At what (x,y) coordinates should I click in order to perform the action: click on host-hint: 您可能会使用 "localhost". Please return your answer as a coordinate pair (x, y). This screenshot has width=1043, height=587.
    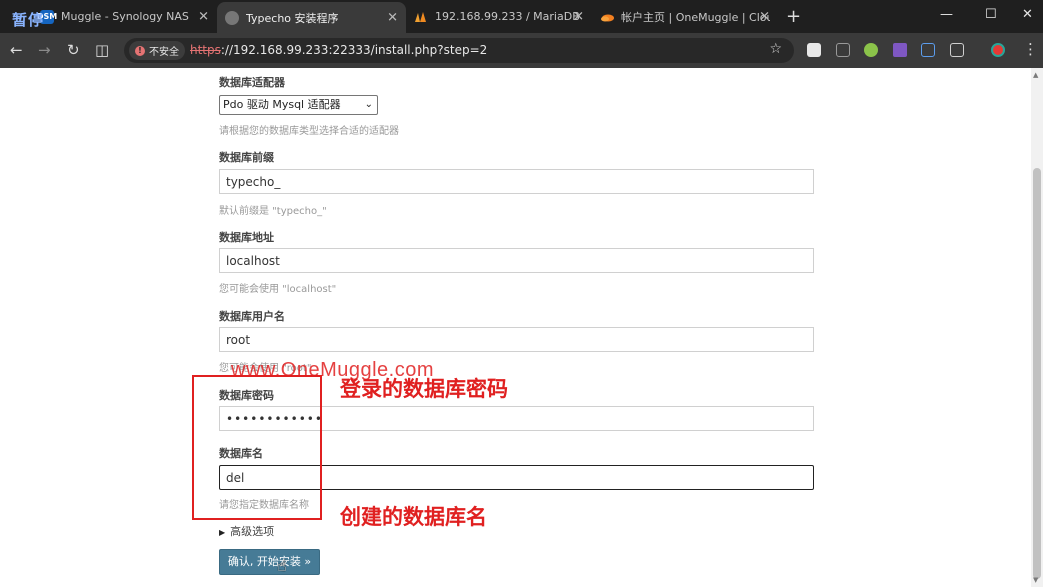
    Looking at the image, I should click on (278, 289).